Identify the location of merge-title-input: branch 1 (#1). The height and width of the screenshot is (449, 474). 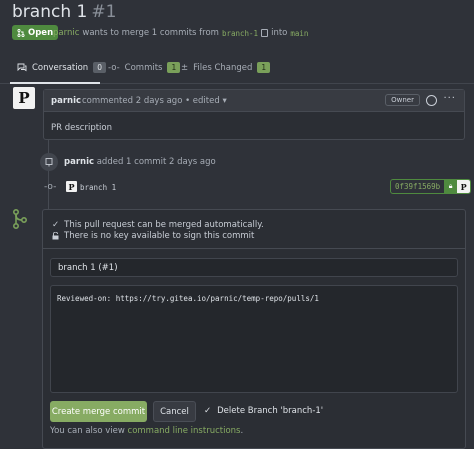
(254, 267).